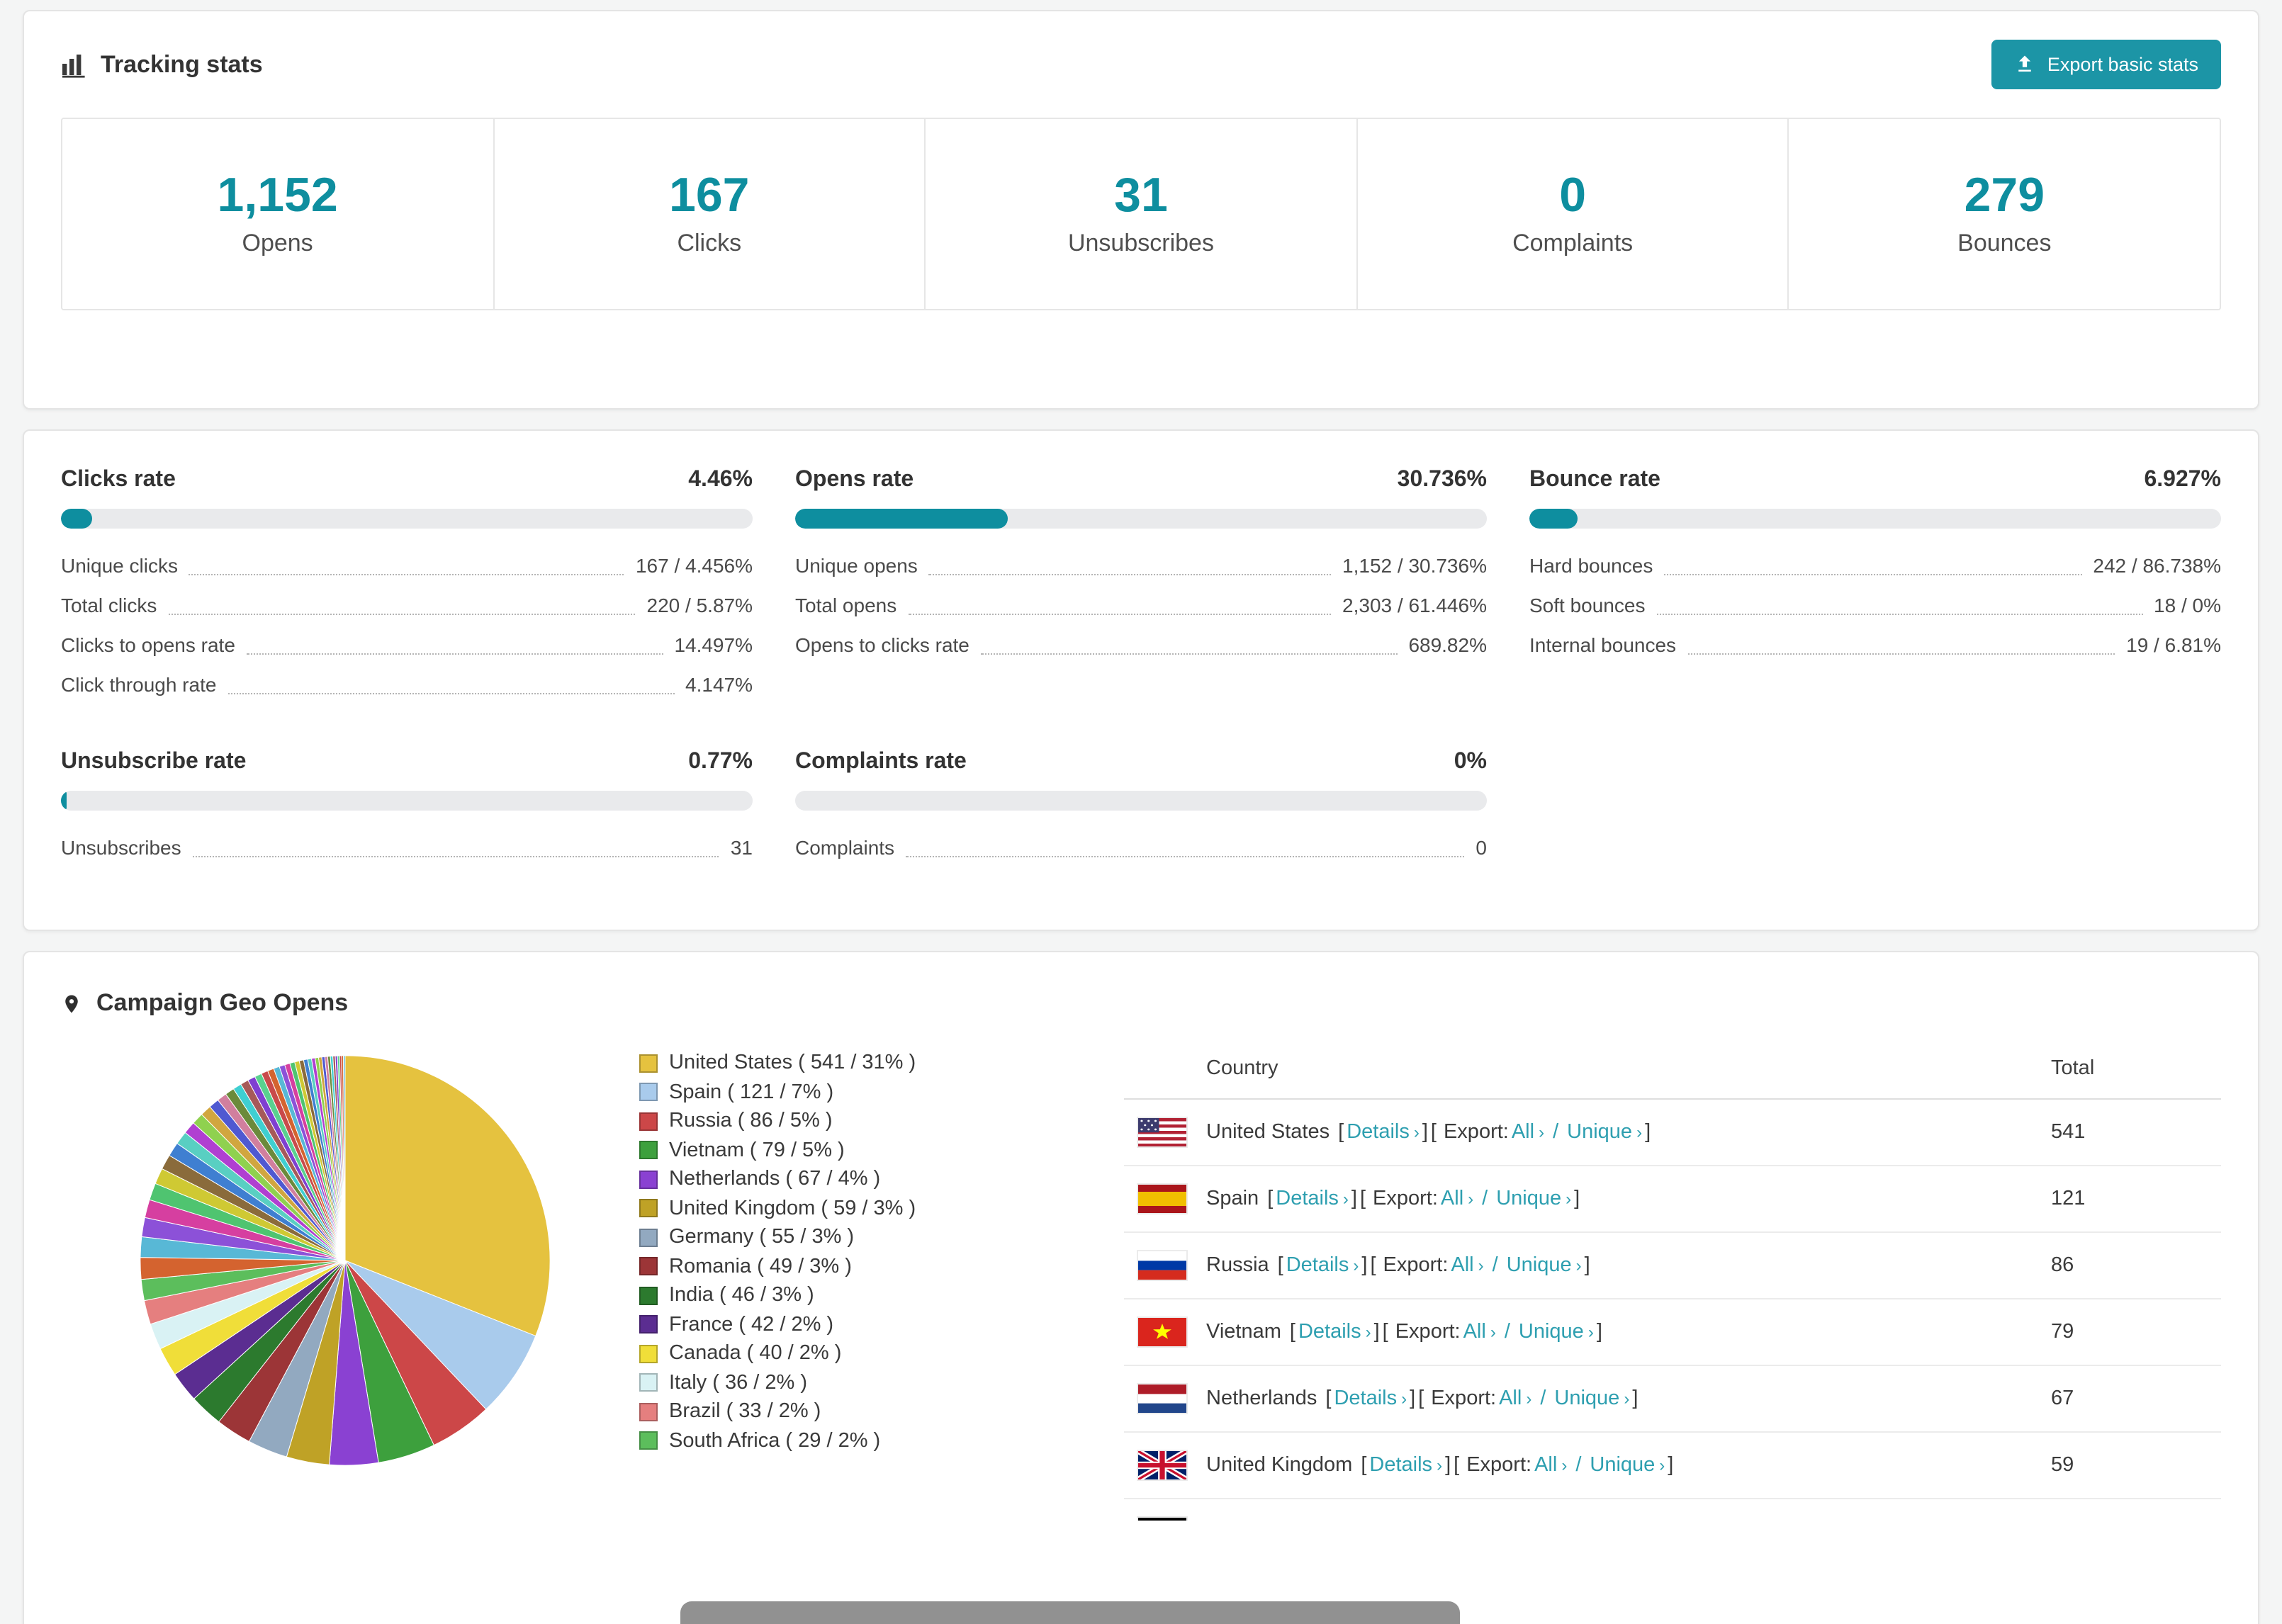 The image size is (2282, 1624). I want to click on legend-item: Germany ( 55 / 3% ), so click(816, 1237).